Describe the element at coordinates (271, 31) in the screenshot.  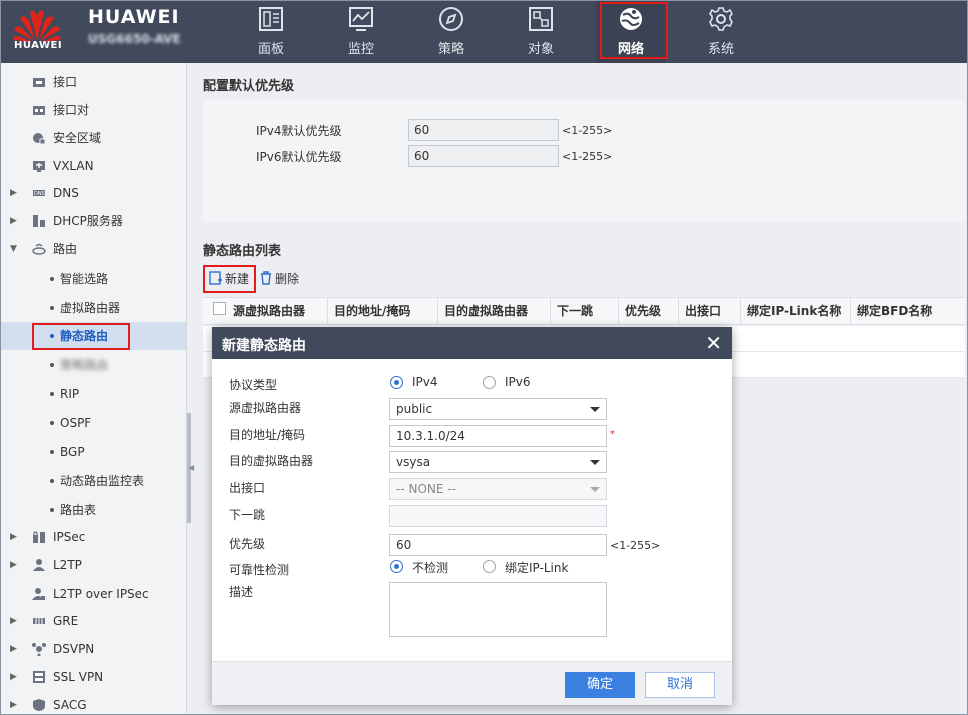
I see `nav-dashboard: 面板` at that location.